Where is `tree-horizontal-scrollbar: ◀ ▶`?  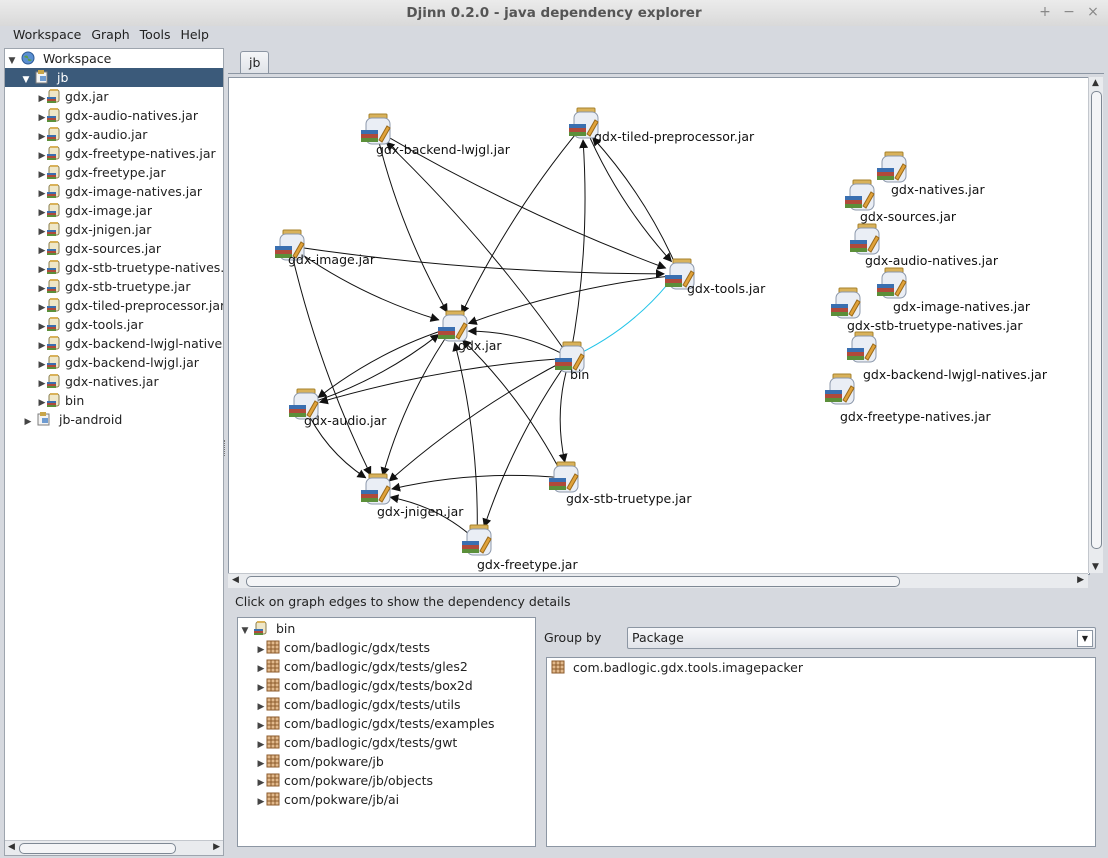
tree-horizontal-scrollbar: ◀ ▶ is located at coordinates (114, 847).